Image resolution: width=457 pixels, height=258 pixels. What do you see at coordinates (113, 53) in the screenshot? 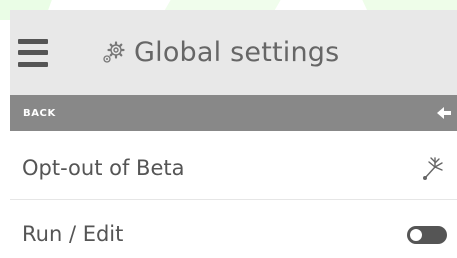
I see `gears-icon` at bounding box center [113, 53].